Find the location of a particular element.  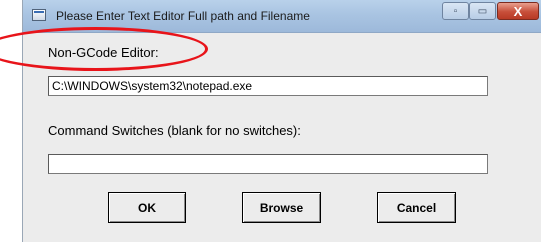

minimize-button: ▫ is located at coordinates (455, 11).